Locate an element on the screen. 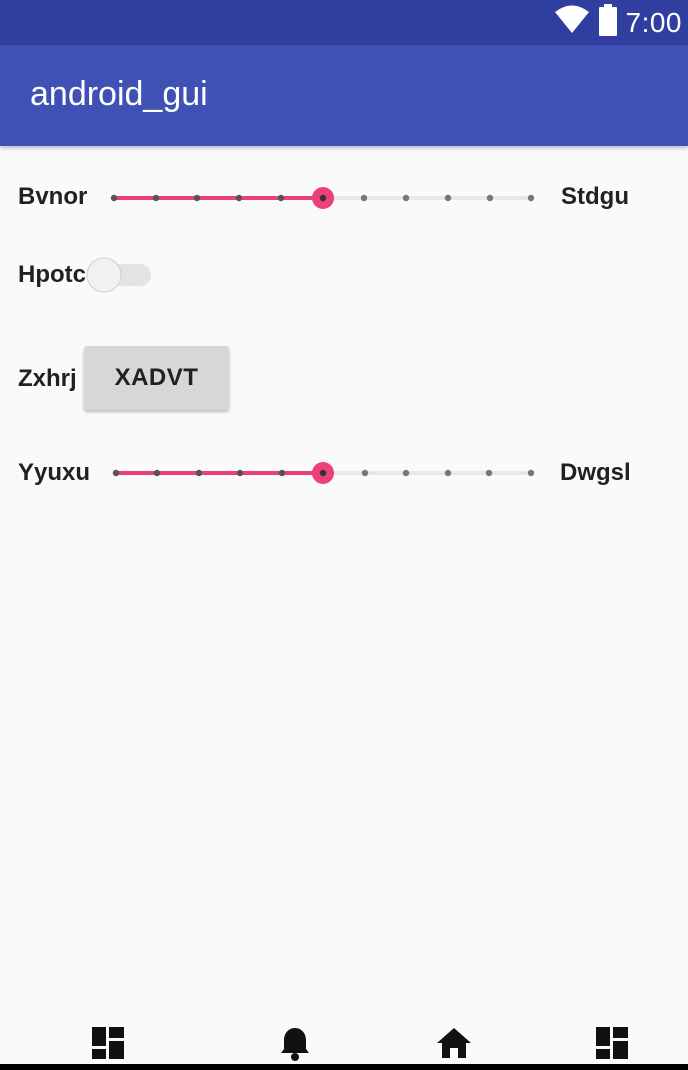  status-time: 7:00 is located at coordinates (653, 22).